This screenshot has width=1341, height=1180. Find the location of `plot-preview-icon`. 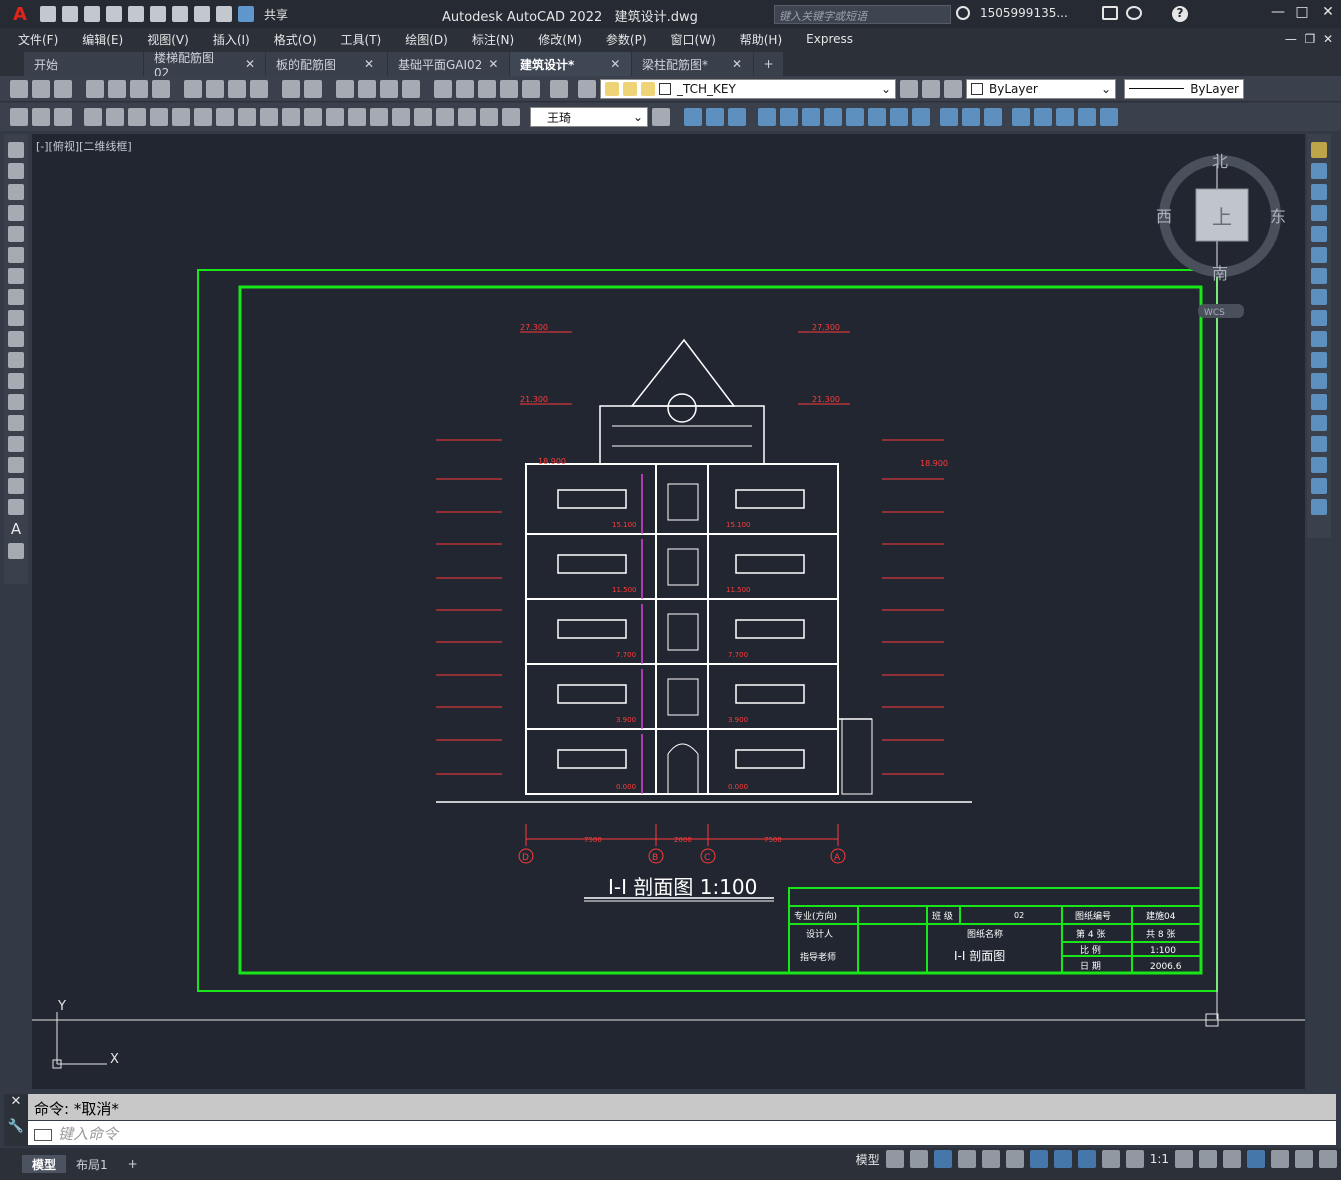

plot-preview-icon is located at coordinates (117, 88).